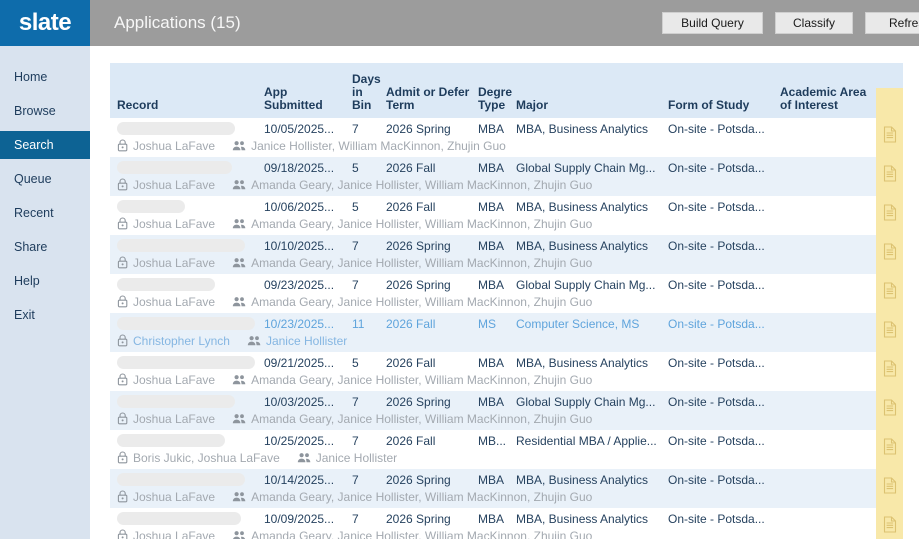  Describe the element at coordinates (239, 185) in the screenshot. I see `readers-icon` at that location.